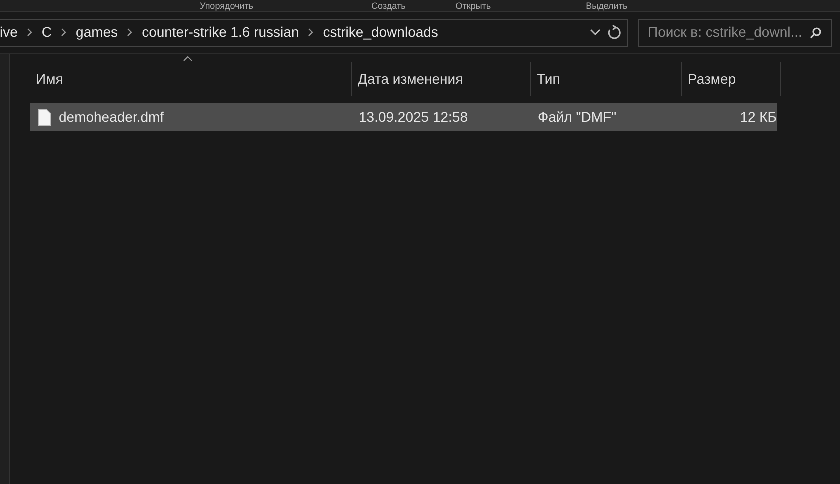 This screenshot has height=484, width=840. What do you see at coordinates (97, 32) in the screenshot?
I see `breadcrumb-item: games` at bounding box center [97, 32].